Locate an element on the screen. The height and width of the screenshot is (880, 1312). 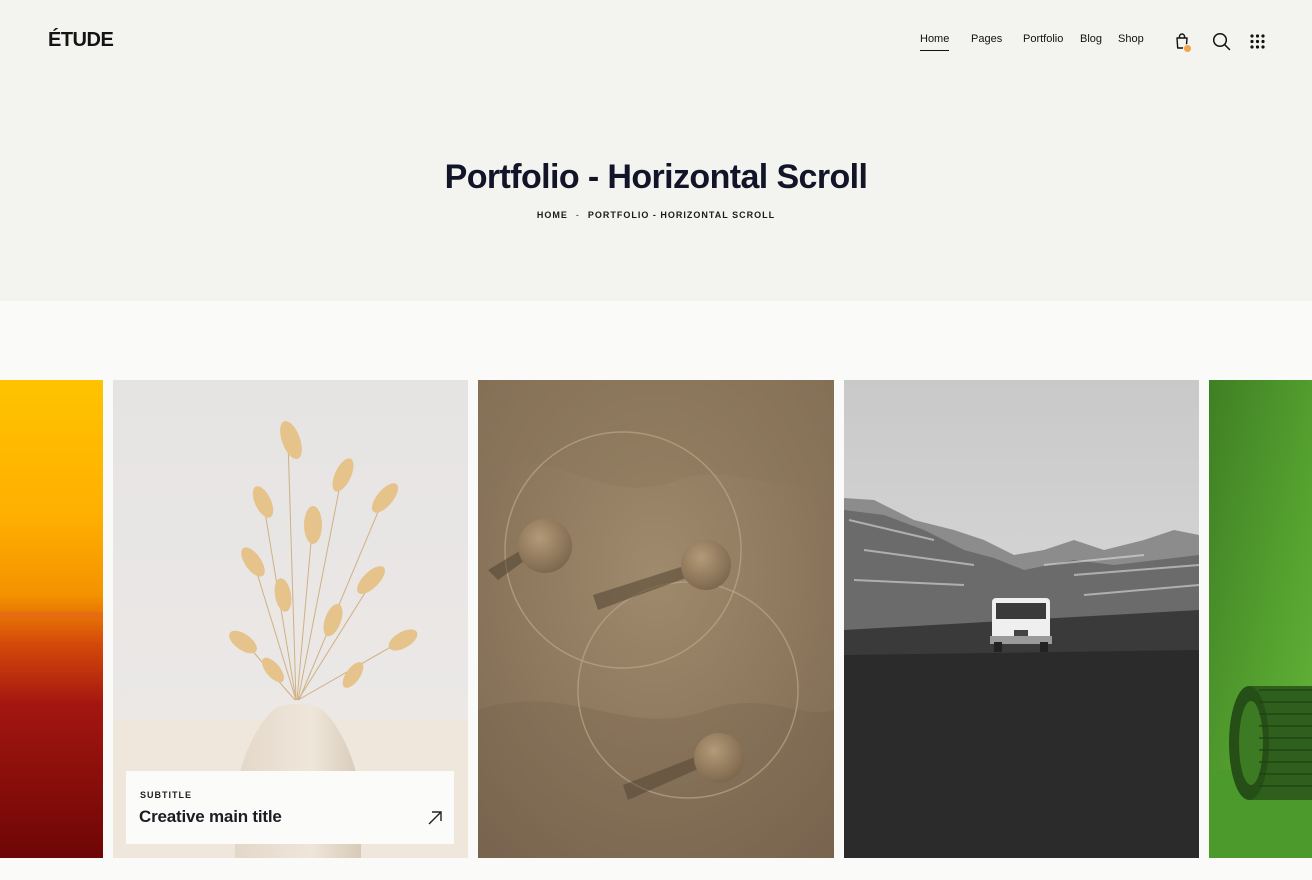
card-subtitle: SUBTITLE is located at coordinates (166, 795).